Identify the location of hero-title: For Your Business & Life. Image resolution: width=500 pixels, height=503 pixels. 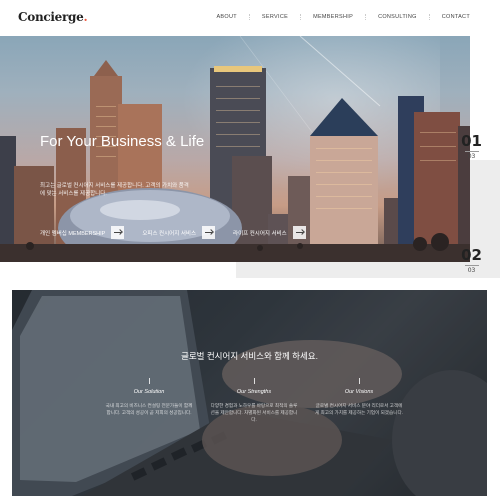
(122, 141).